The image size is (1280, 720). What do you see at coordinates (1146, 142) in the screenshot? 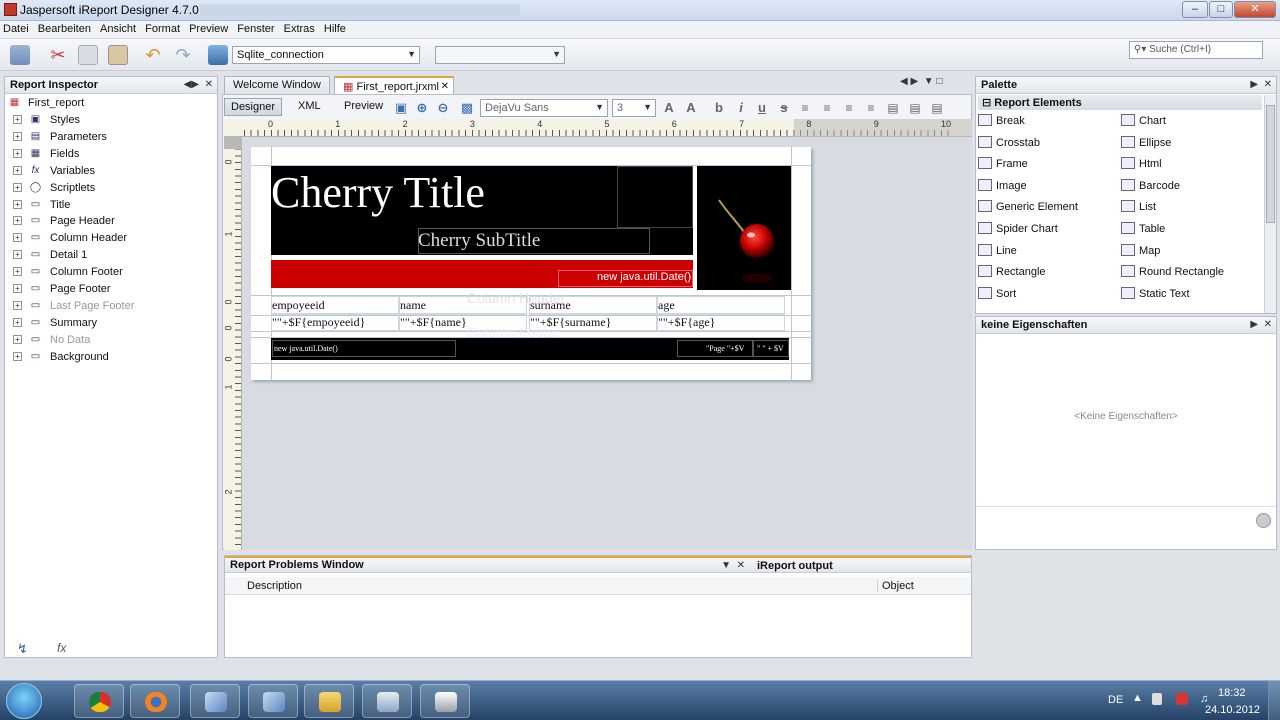
I see `palette-item-ellipse: Ellipse` at bounding box center [1146, 142].